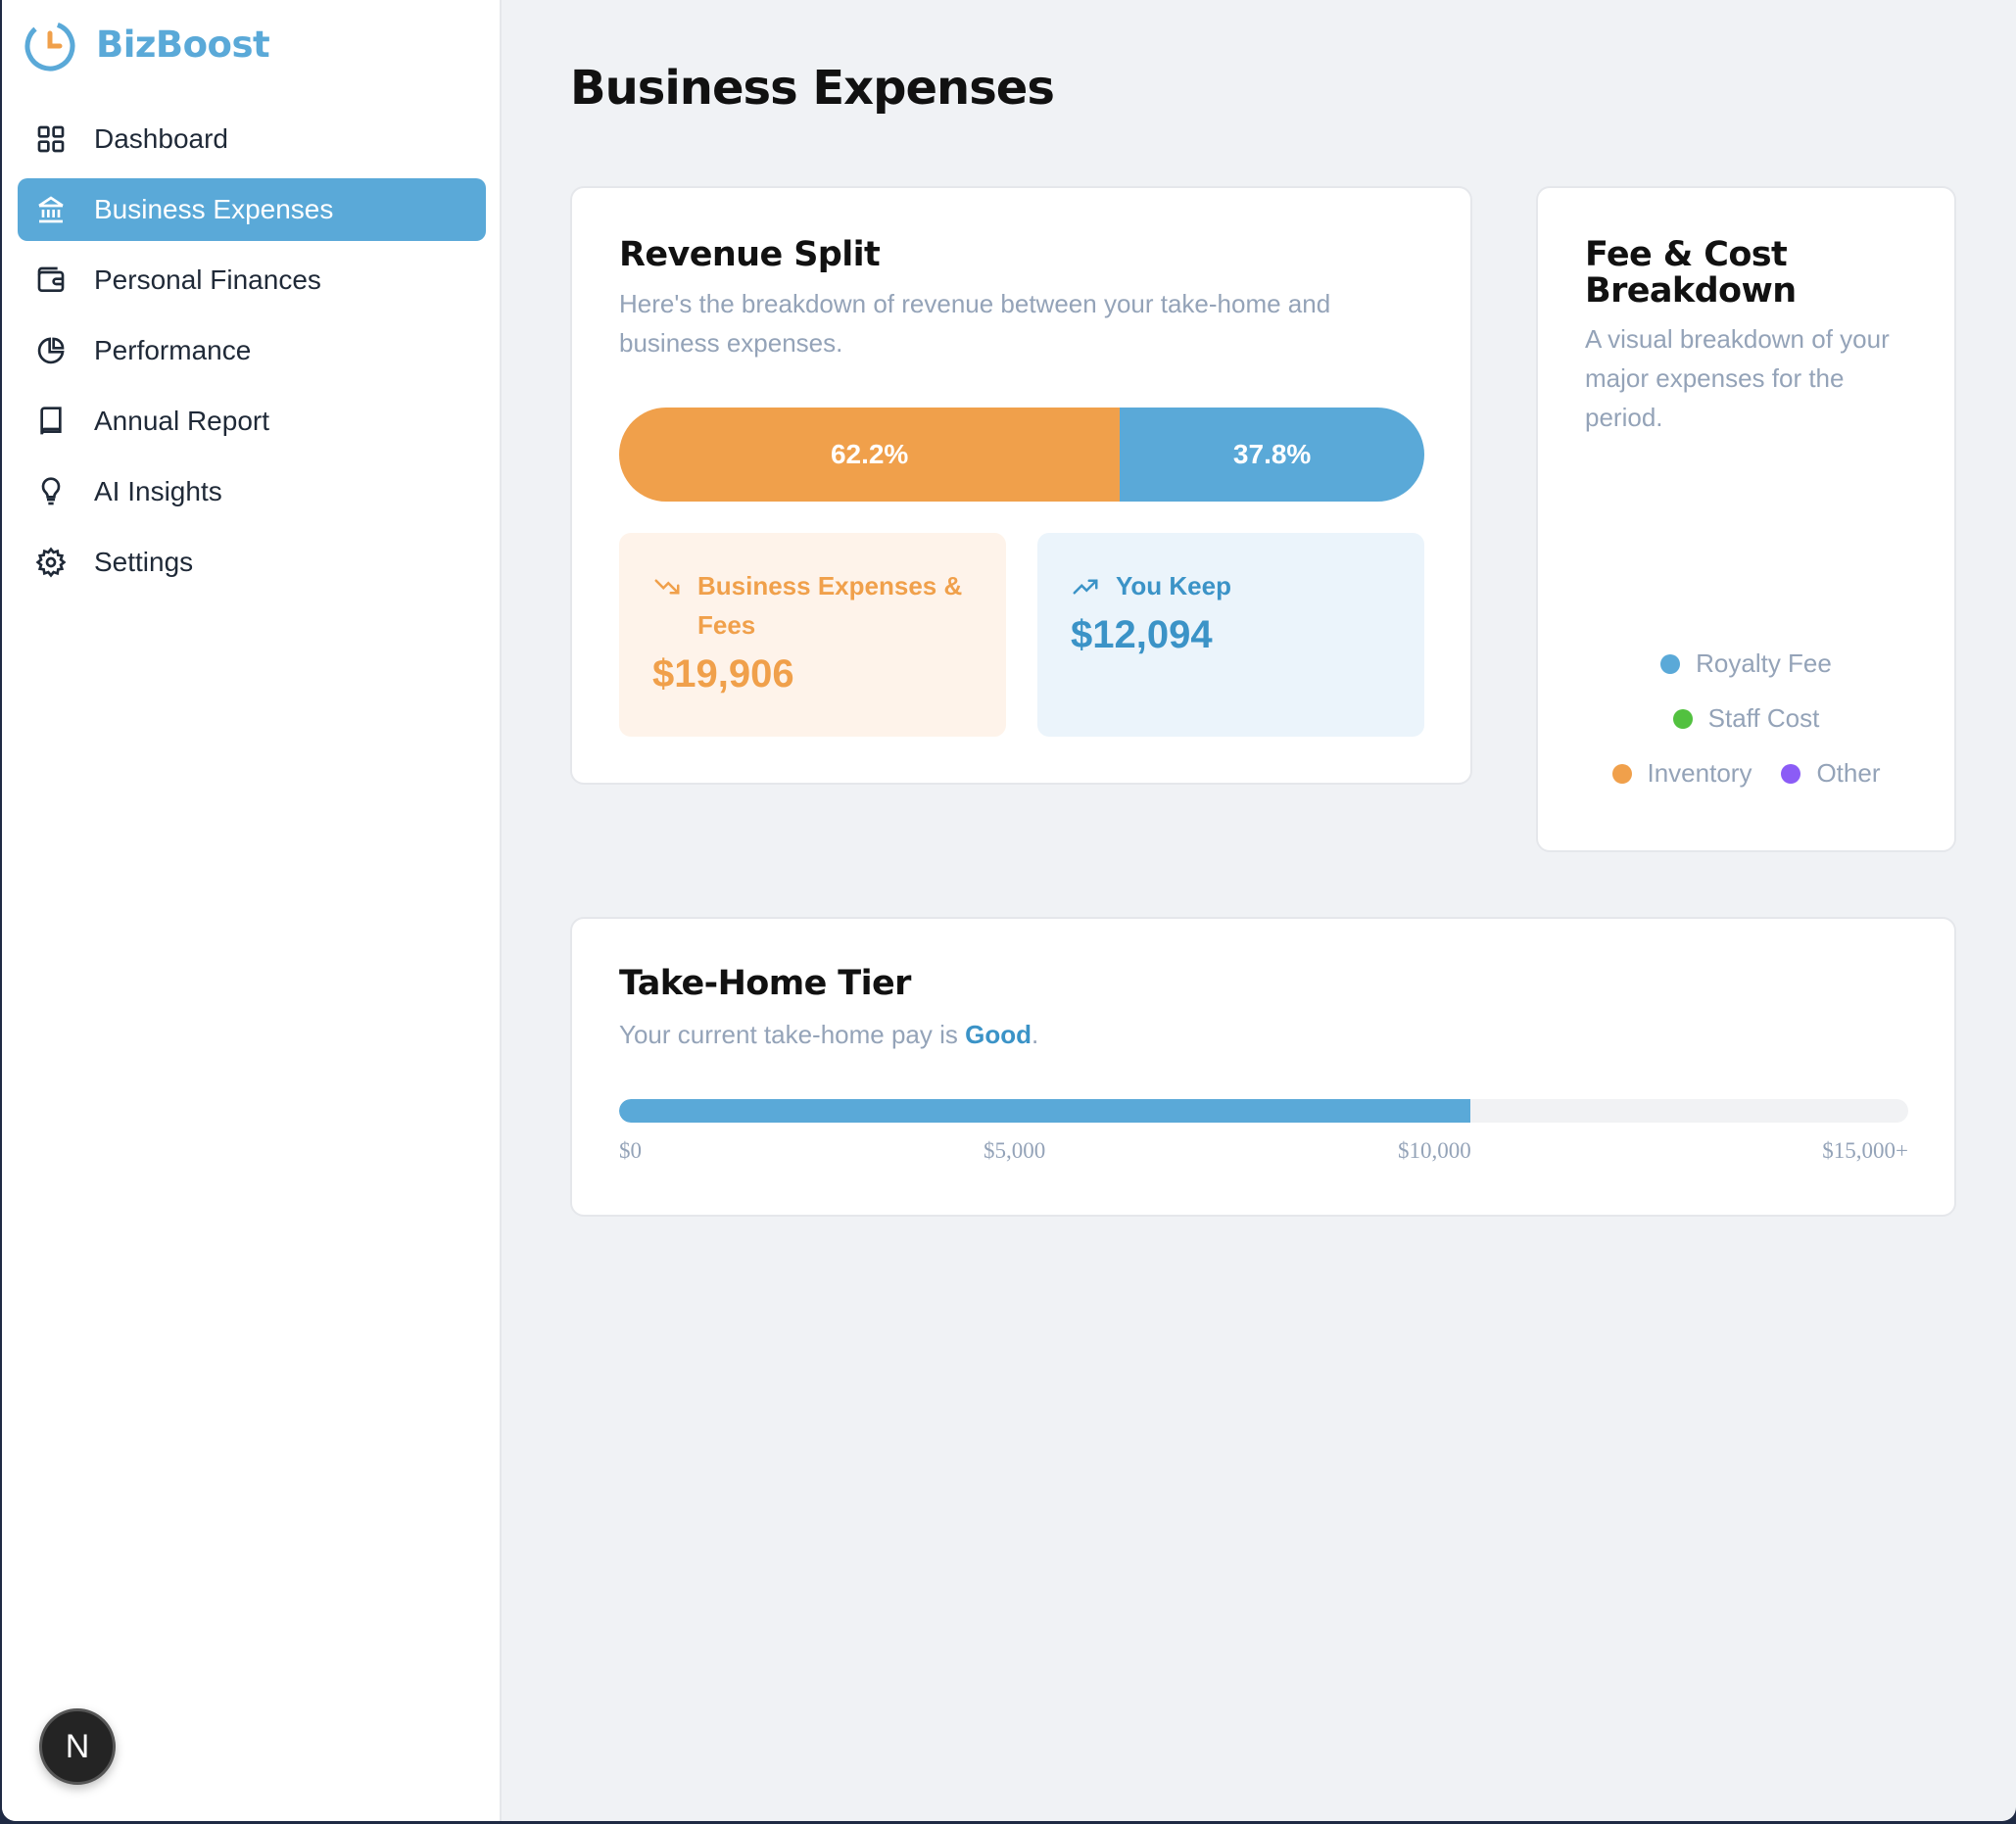  I want to click on sidebar-item-settings: Settings, so click(252, 562).